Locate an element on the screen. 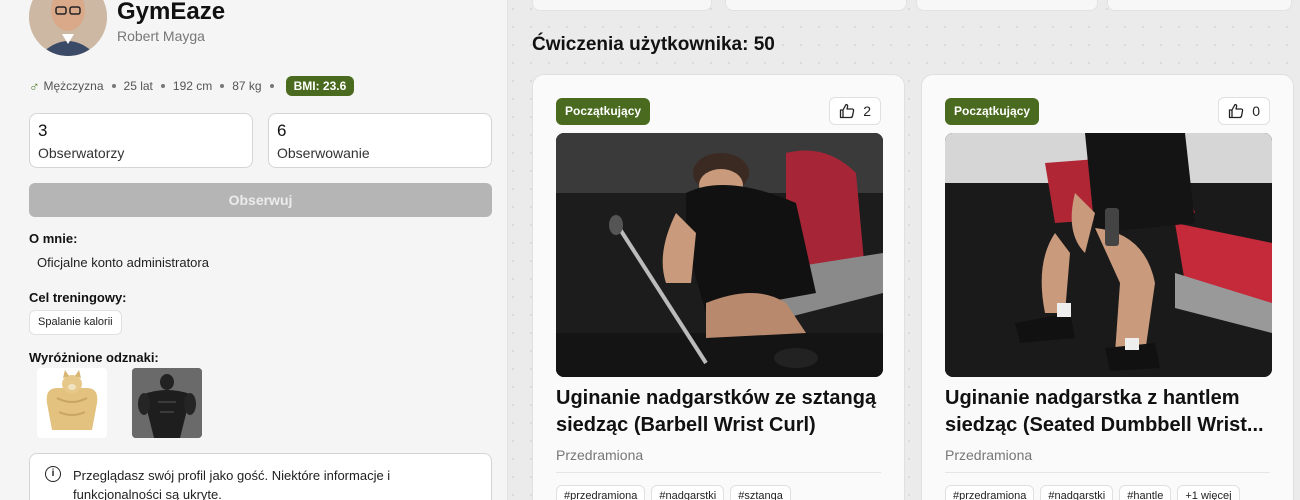 This screenshot has height=500, width=1300. like-button: 0 is located at coordinates (1244, 111).